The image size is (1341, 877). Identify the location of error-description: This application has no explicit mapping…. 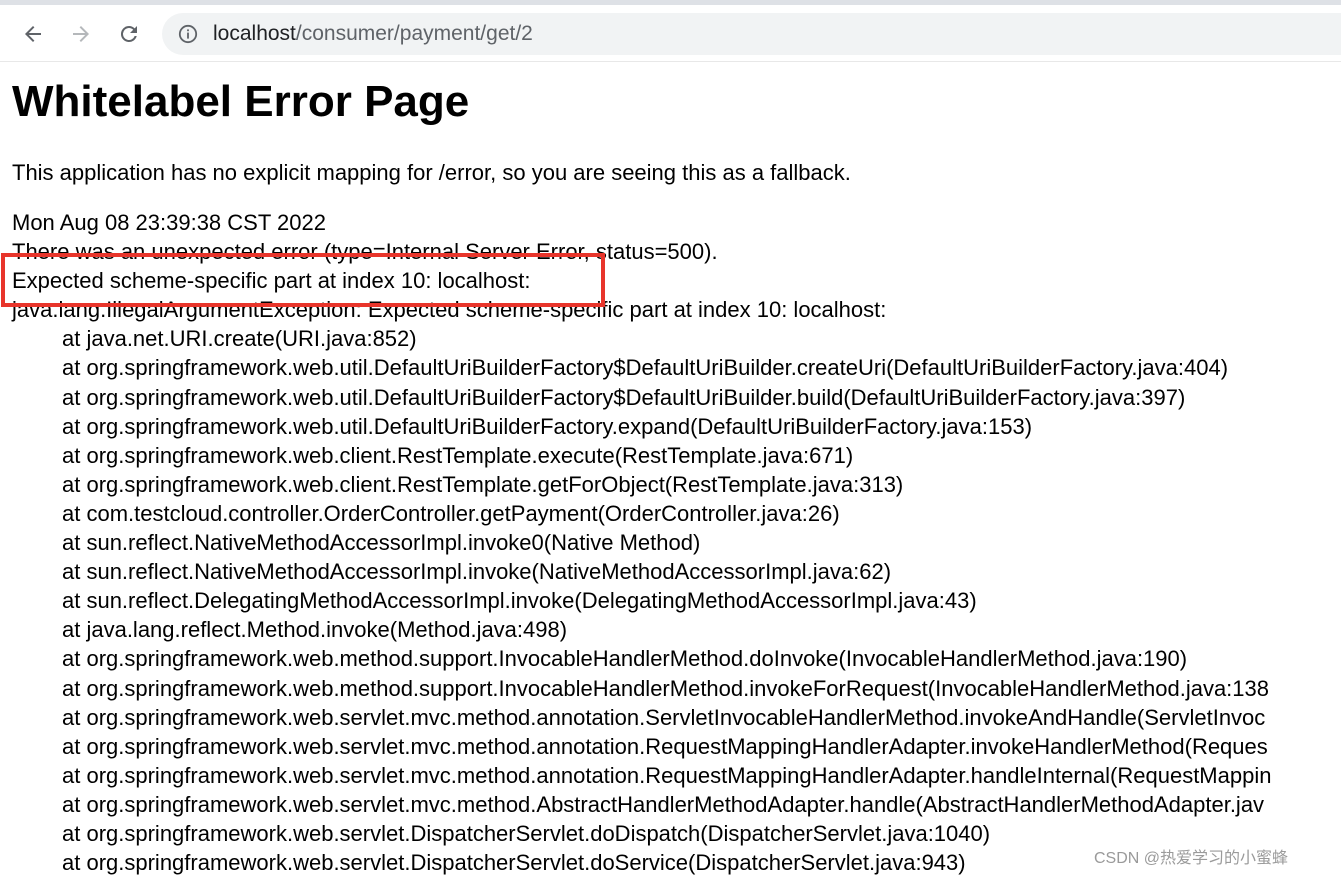
(431, 172).